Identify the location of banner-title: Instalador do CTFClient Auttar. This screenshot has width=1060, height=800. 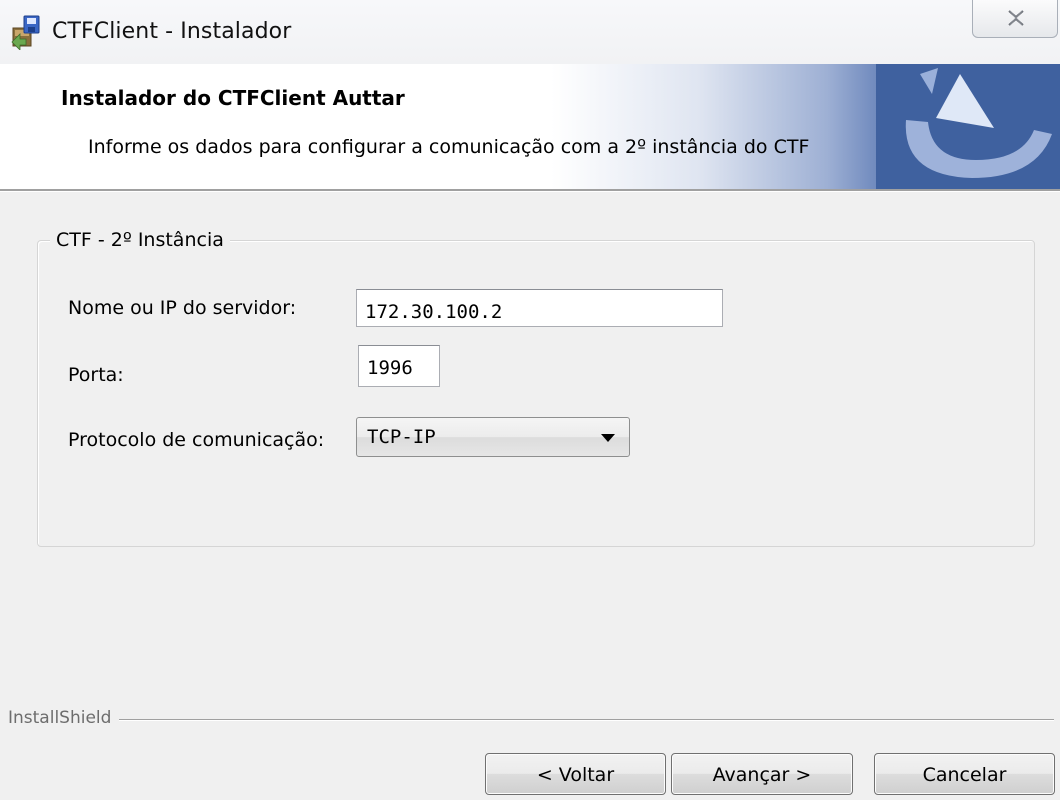
(233, 98).